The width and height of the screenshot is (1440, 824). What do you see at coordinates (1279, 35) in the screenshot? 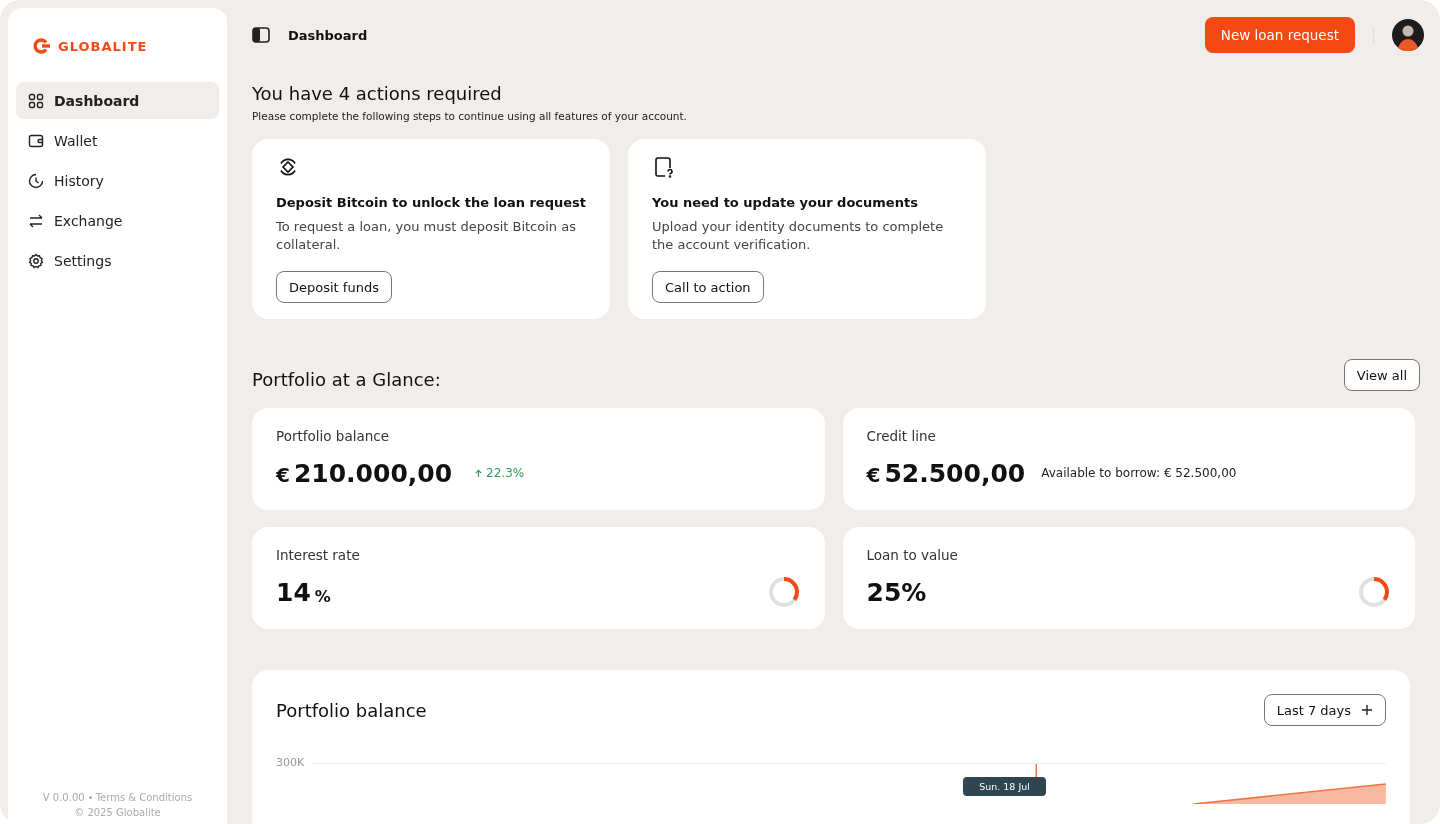
I see `new-loan-request-button: New loan request` at bounding box center [1279, 35].